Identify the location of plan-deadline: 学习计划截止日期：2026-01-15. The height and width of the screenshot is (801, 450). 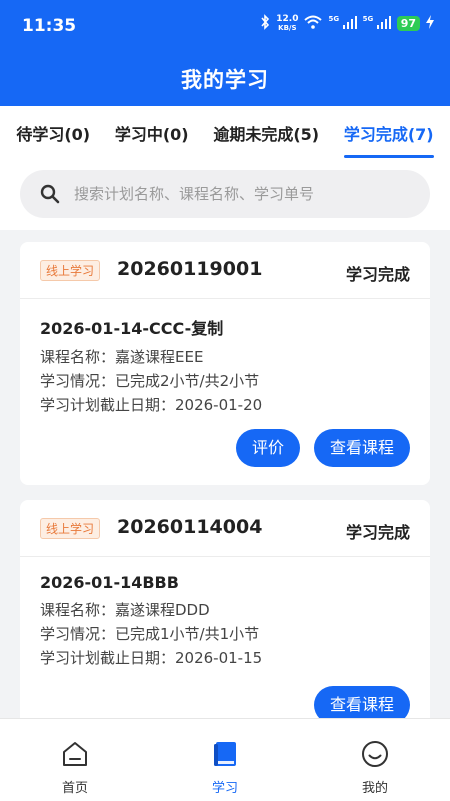
(151, 658).